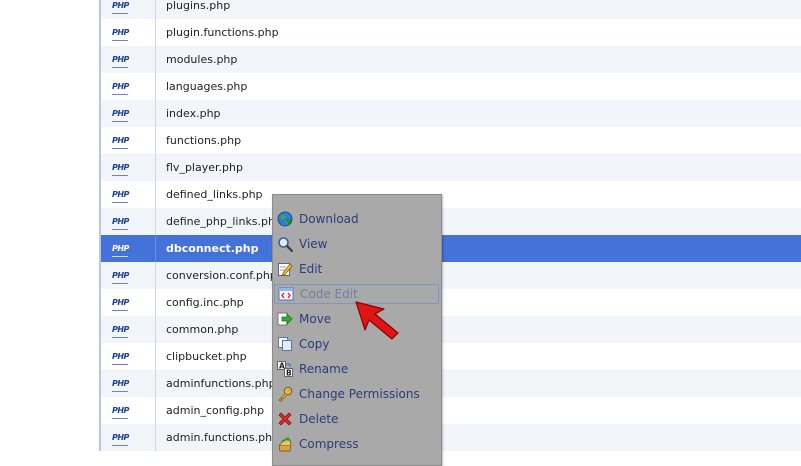 This screenshot has height=466, width=801. I want to click on menu-item-download: Download, so click(357, 219).